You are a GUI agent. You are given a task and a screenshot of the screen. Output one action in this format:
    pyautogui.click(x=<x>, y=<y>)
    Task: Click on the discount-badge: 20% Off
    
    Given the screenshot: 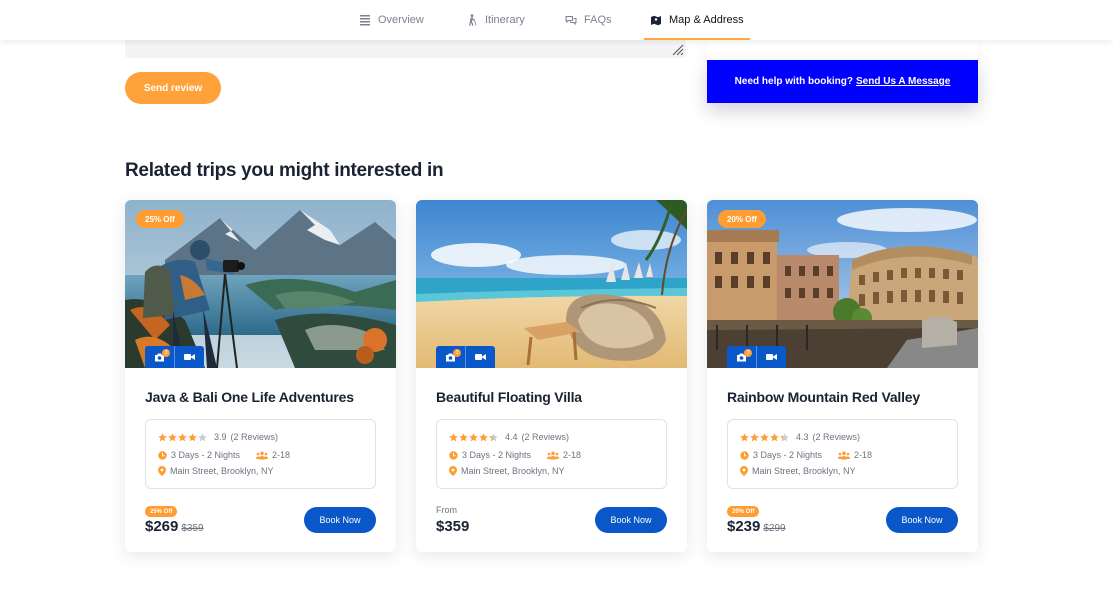 What is the action you would take?
    pyautogui.click(x=742, y=219)
    